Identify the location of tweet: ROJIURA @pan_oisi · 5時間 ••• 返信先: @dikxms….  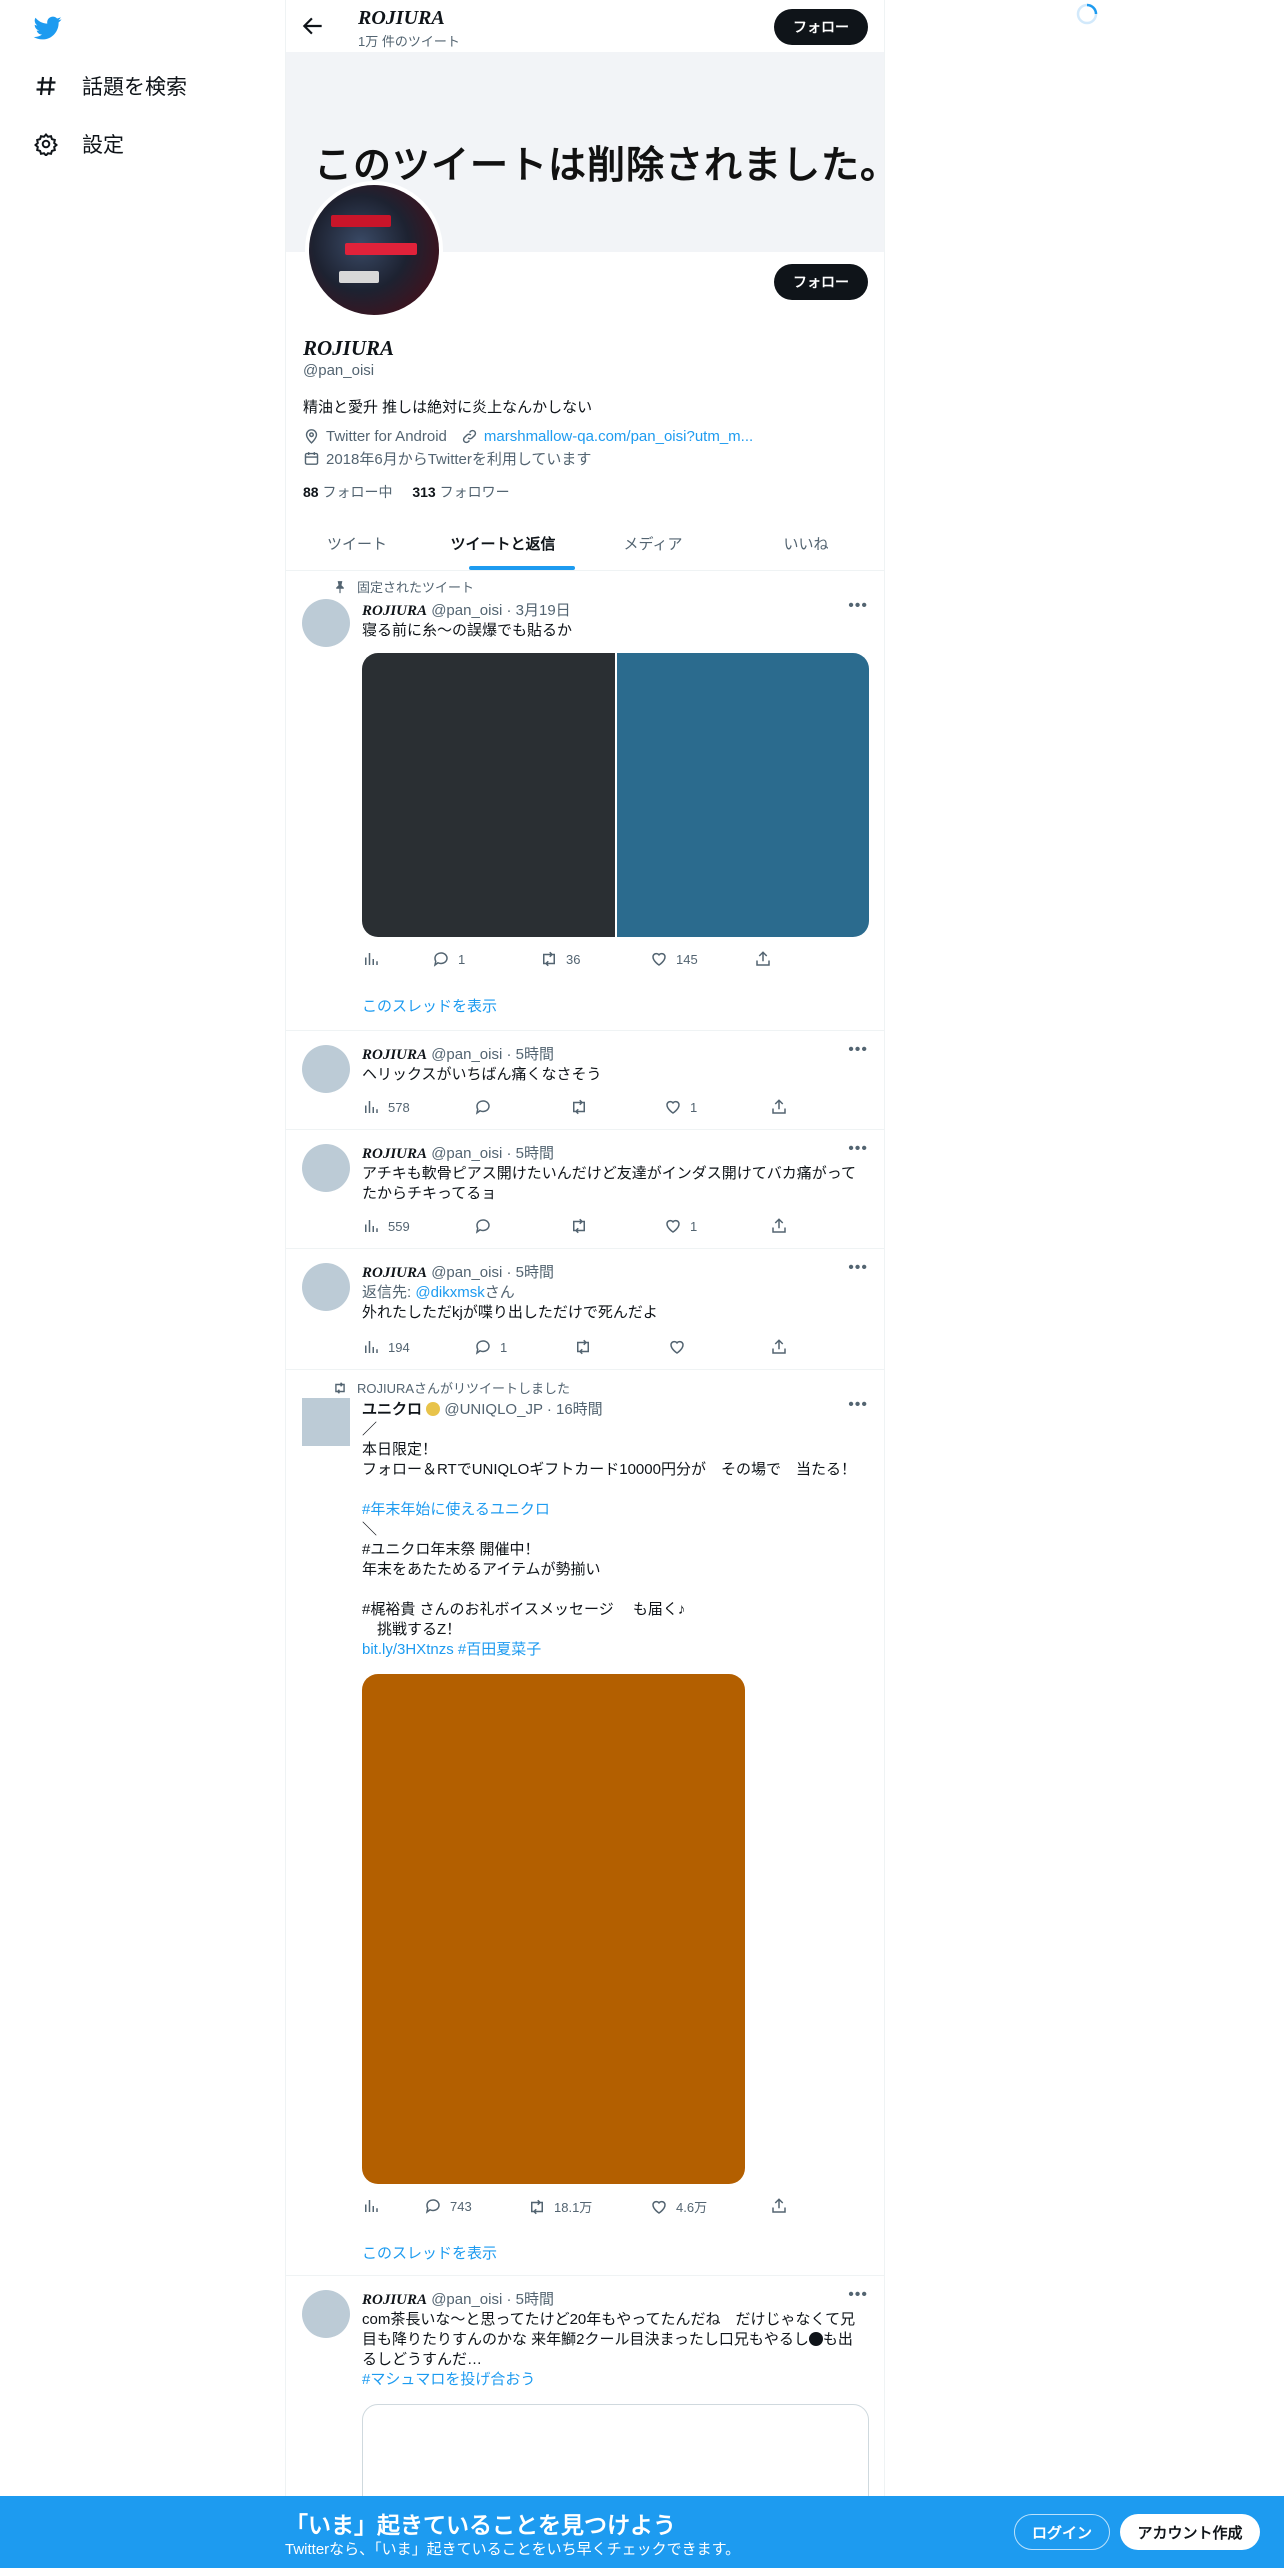
(585, 1309).